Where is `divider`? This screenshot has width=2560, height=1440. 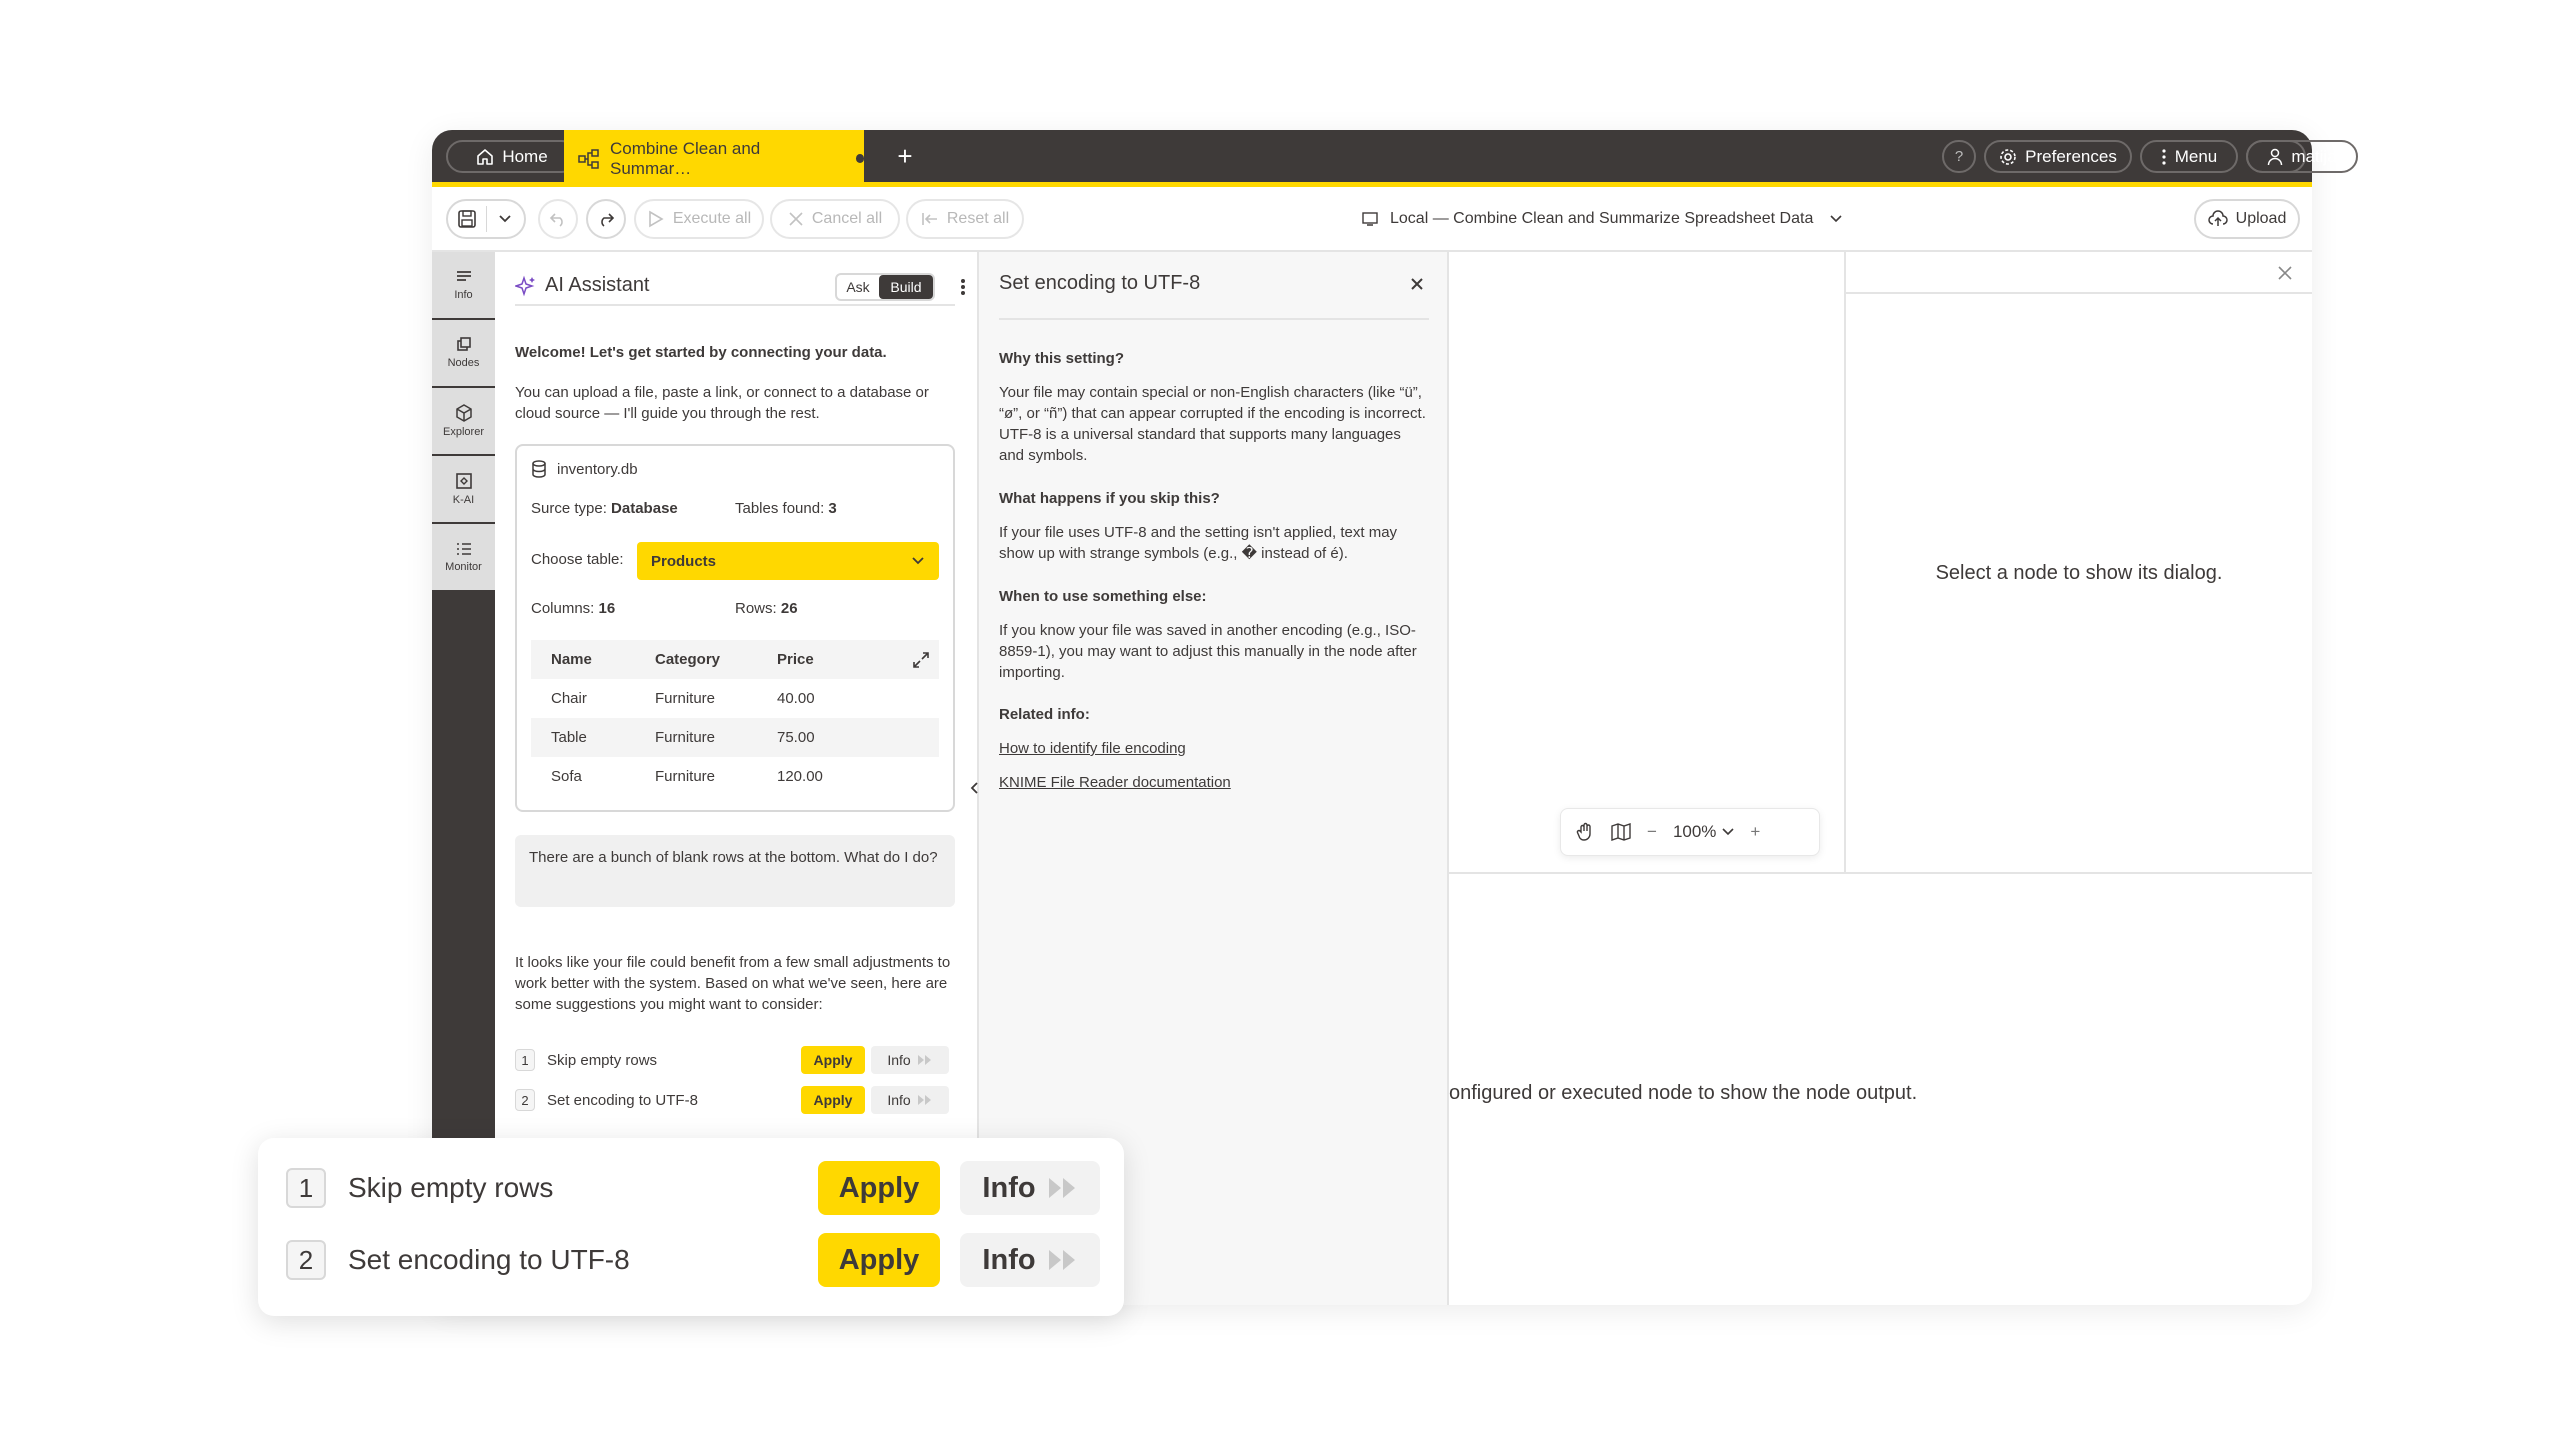 divider is located at coordinates (1214, 319).